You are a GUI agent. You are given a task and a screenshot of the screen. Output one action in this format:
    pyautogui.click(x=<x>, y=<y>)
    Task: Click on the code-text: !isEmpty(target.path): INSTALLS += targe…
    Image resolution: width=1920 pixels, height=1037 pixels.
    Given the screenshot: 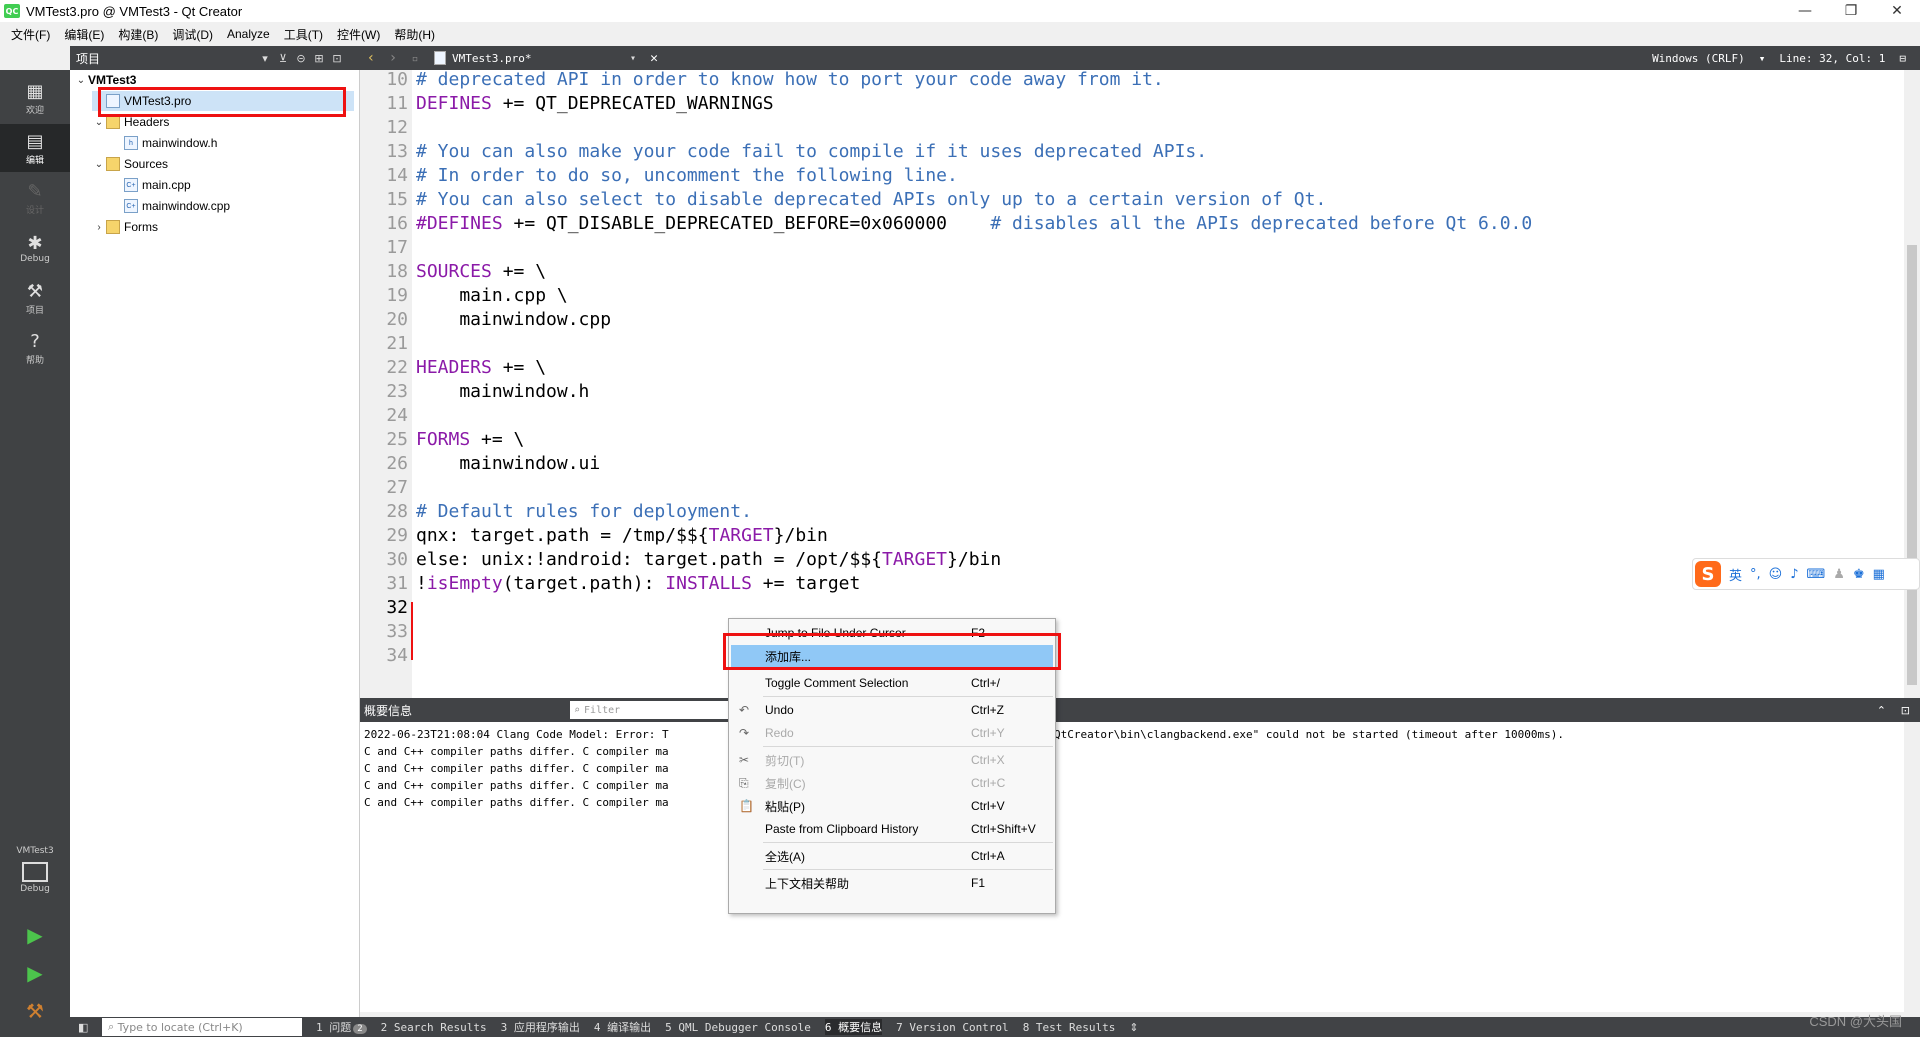 What is the action you would take?
    pyautogui.click(x=638, y=584)
    